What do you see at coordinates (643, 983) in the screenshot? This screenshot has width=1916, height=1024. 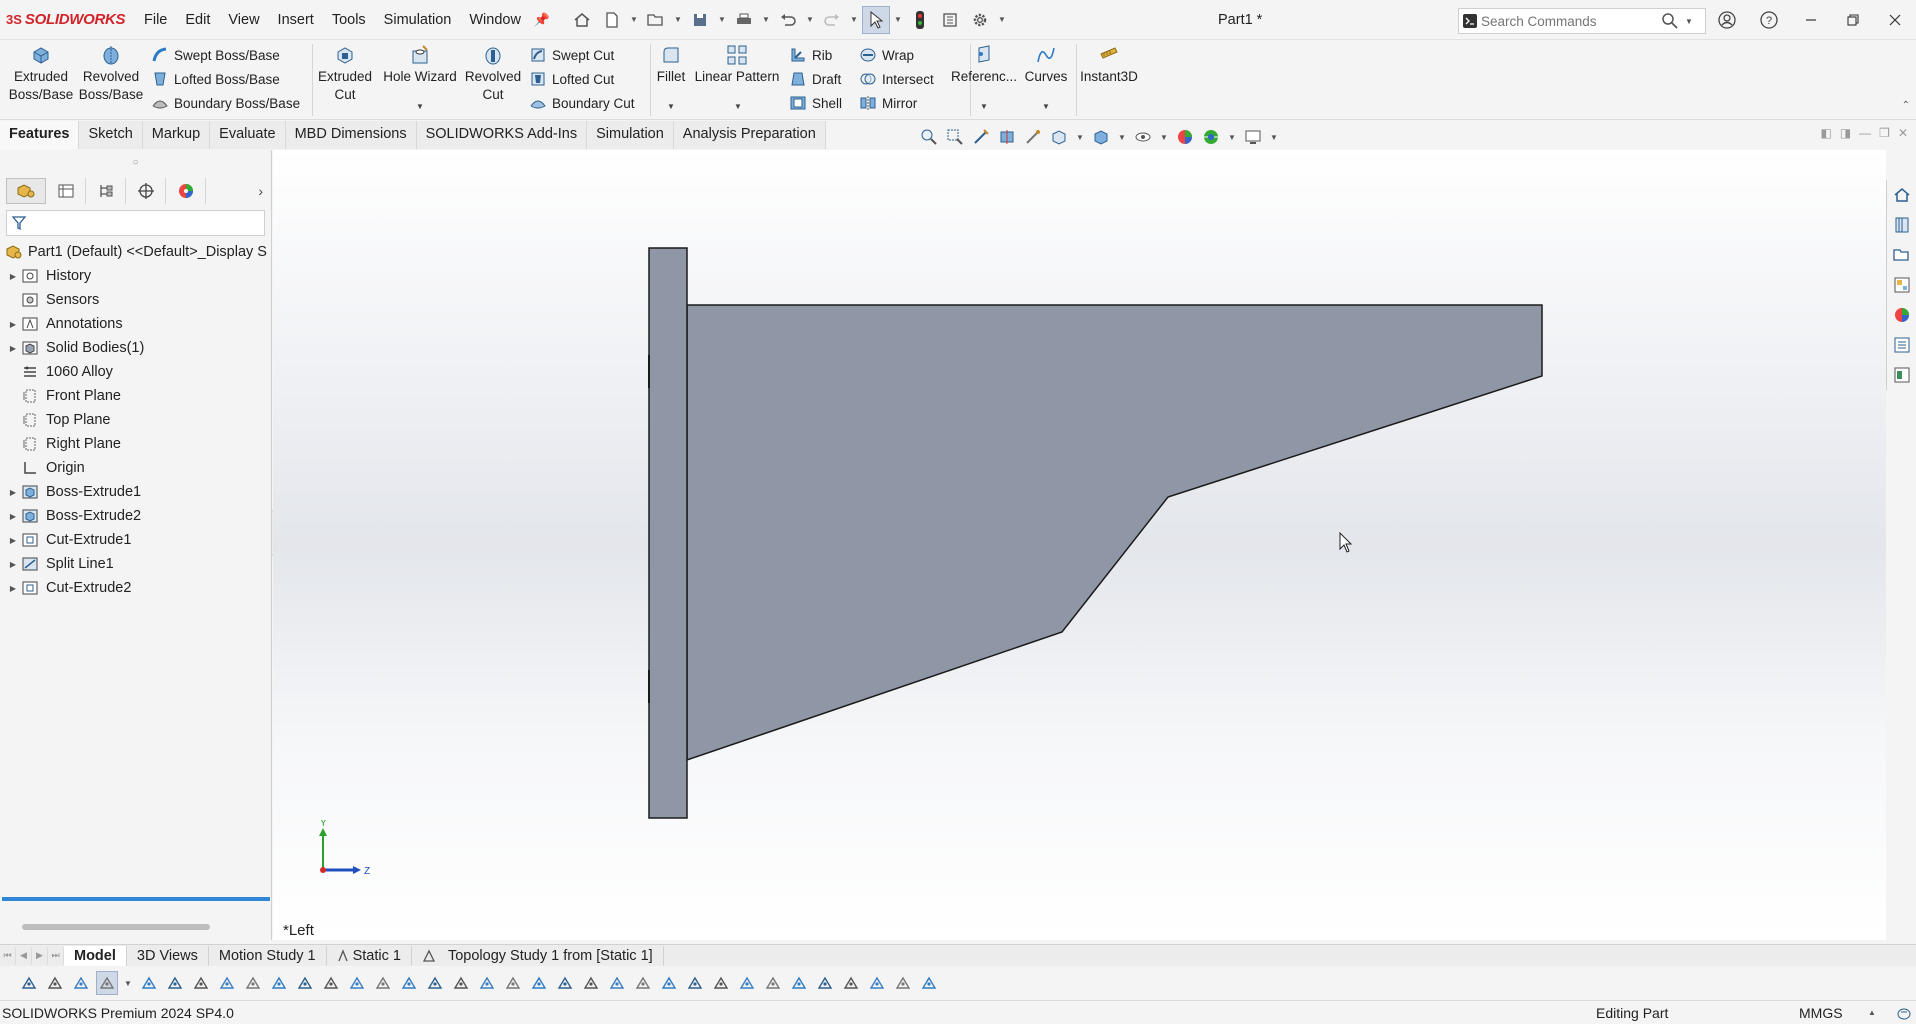 I see `intersection-curve-icon` at bounding box center [643, 983].